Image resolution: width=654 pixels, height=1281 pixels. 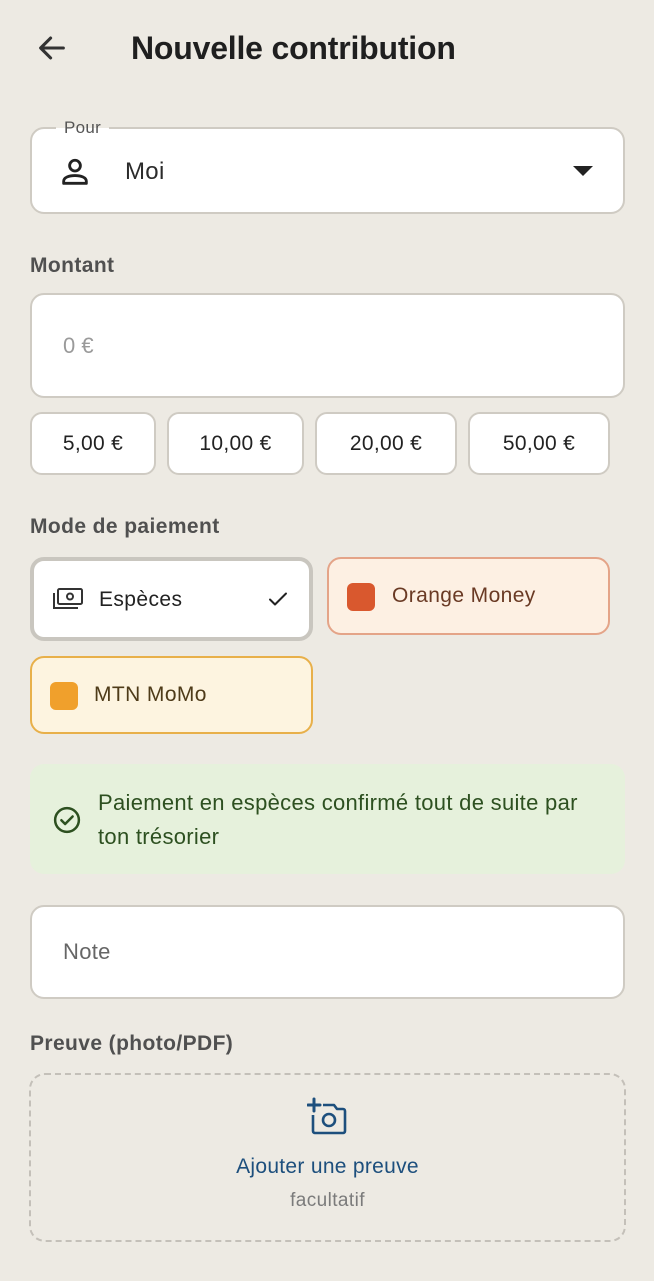 What do you see at coordinates (93, 443) in the screenshot?
I see `preset-5-button: 5,00 €` at bounding box center [93, 443].